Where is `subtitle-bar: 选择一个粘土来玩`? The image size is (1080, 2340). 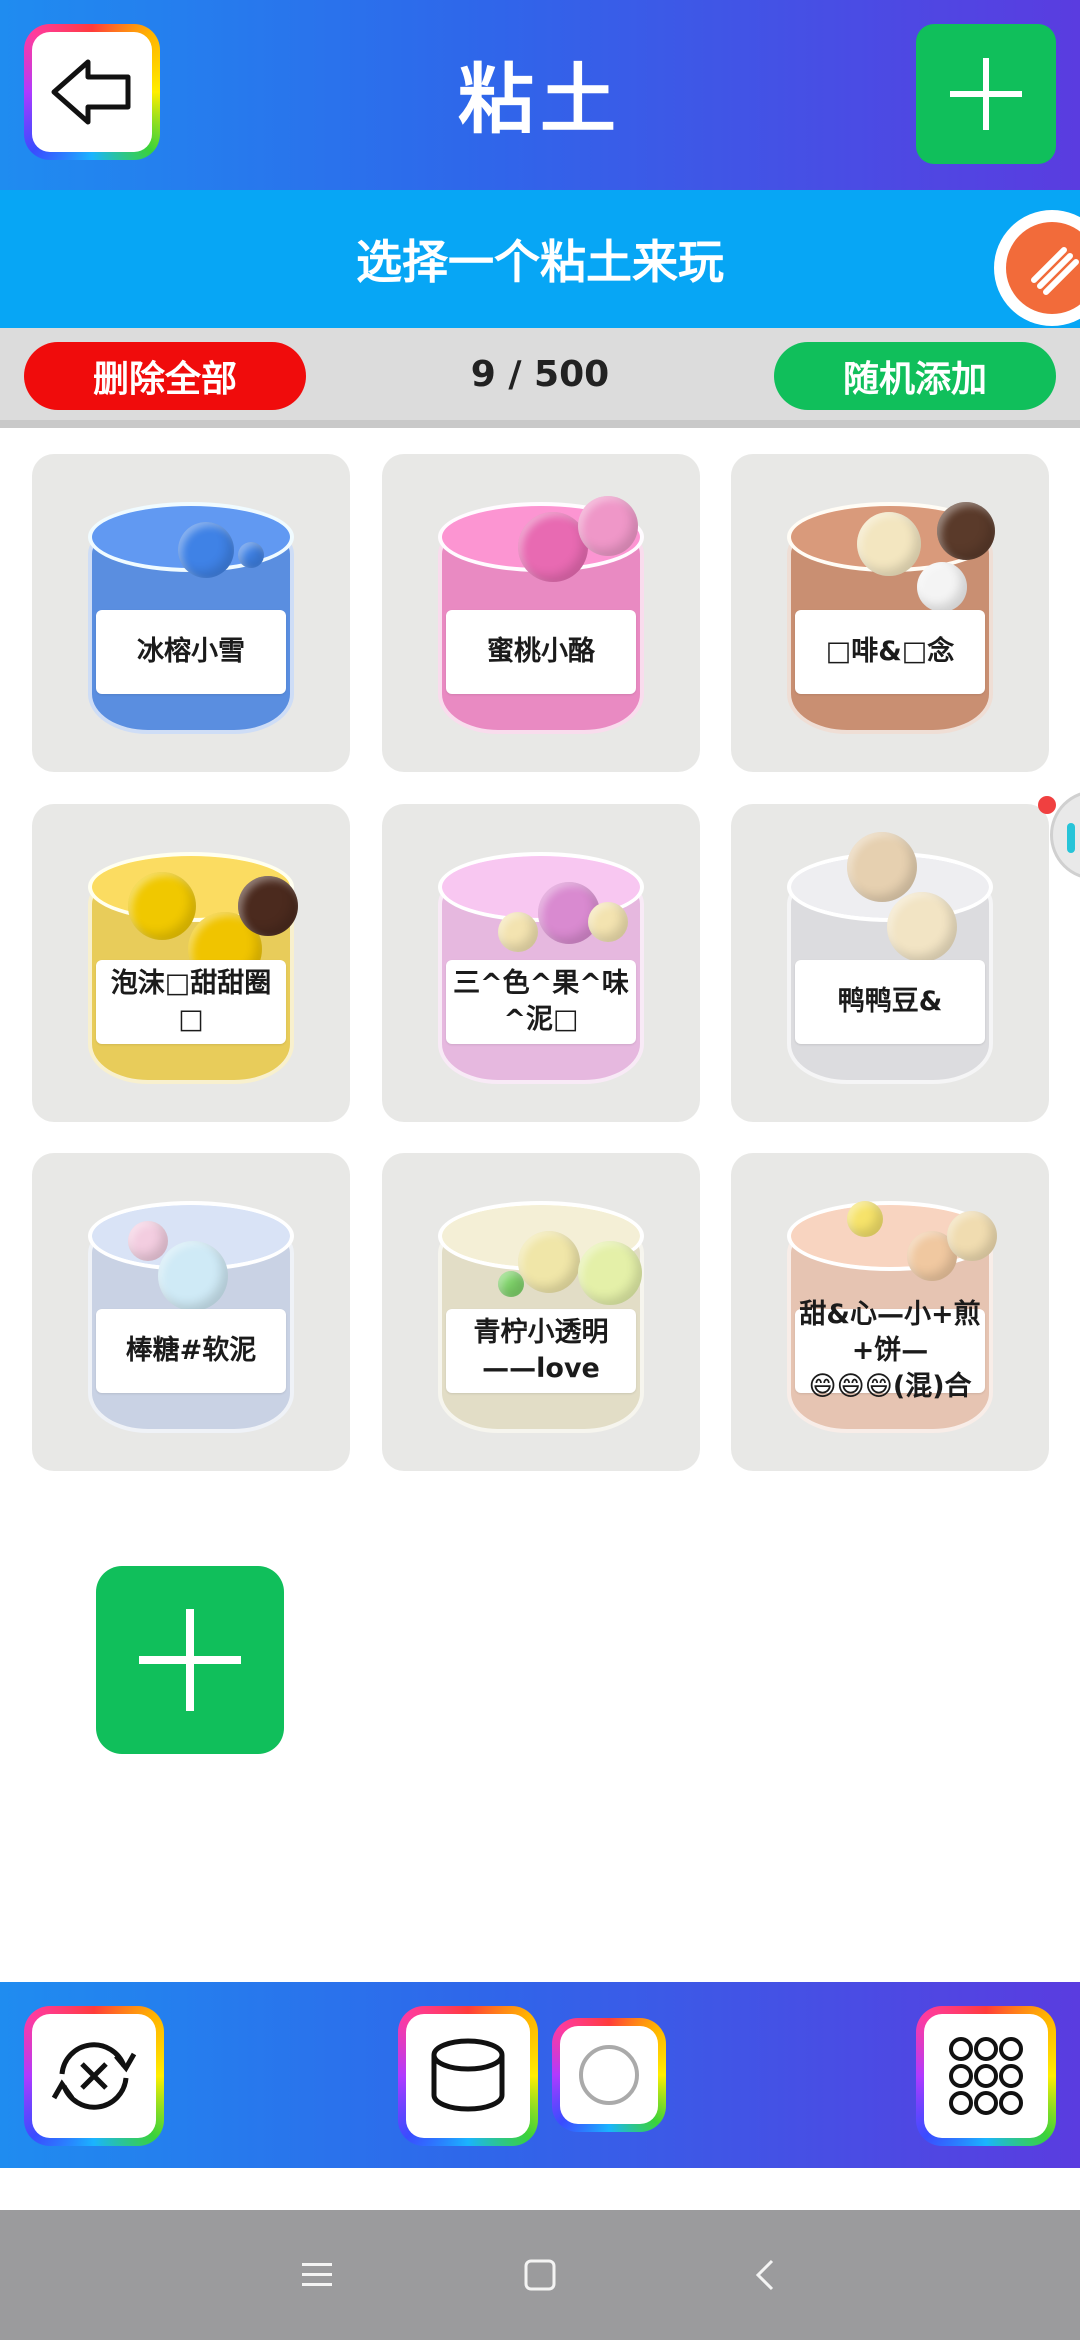
subtitle-bar: 选择一个粘土来玩 is located at coordinates (540, 259).